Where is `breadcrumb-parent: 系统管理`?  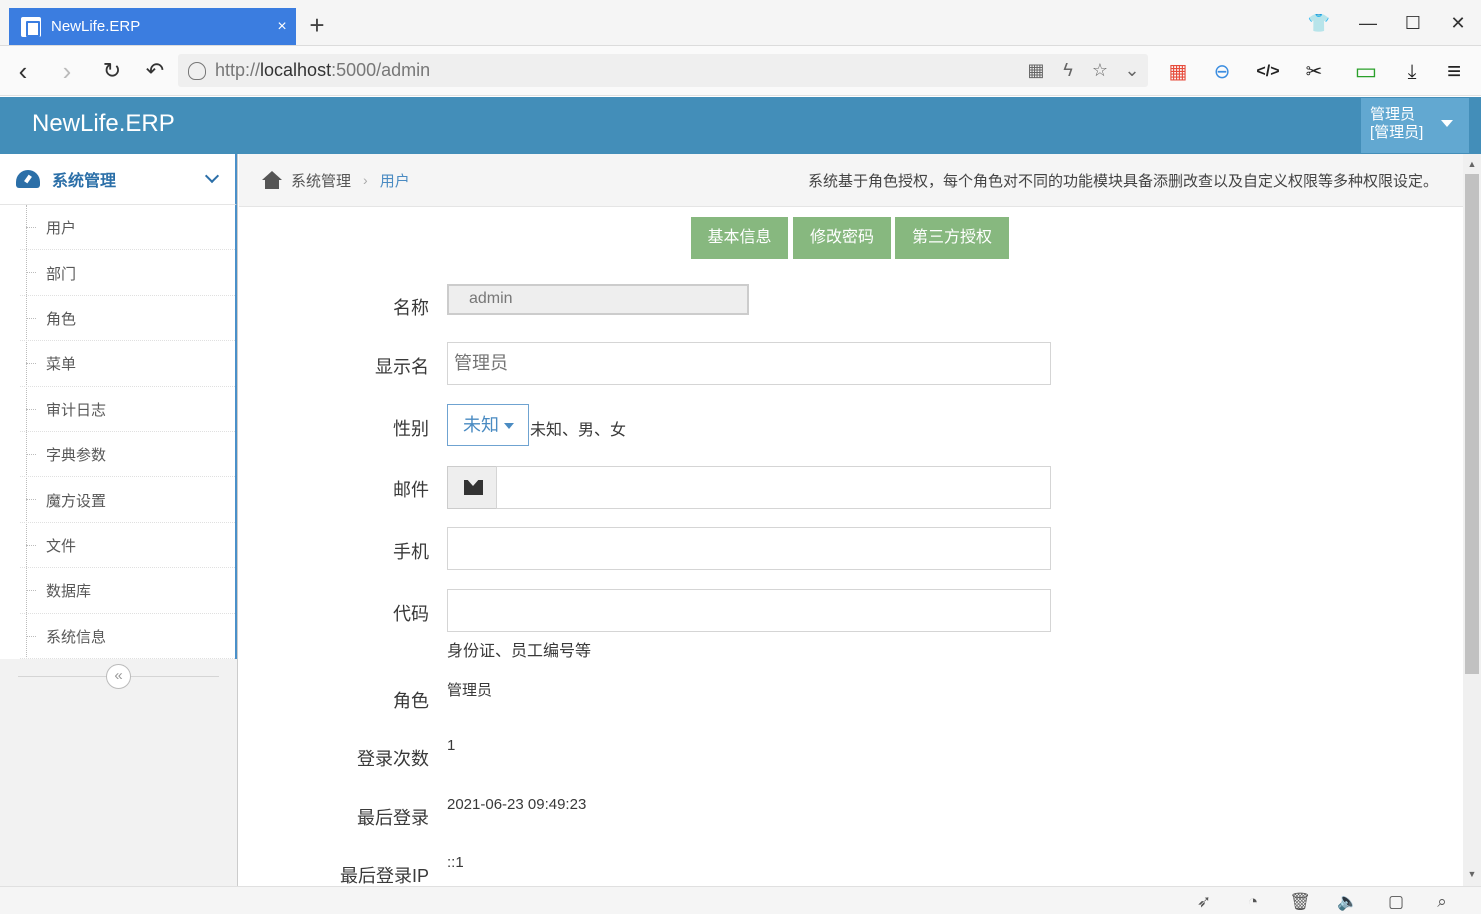 breadcrumb-parent: 系统管理 is located at coordinates (321, 180).